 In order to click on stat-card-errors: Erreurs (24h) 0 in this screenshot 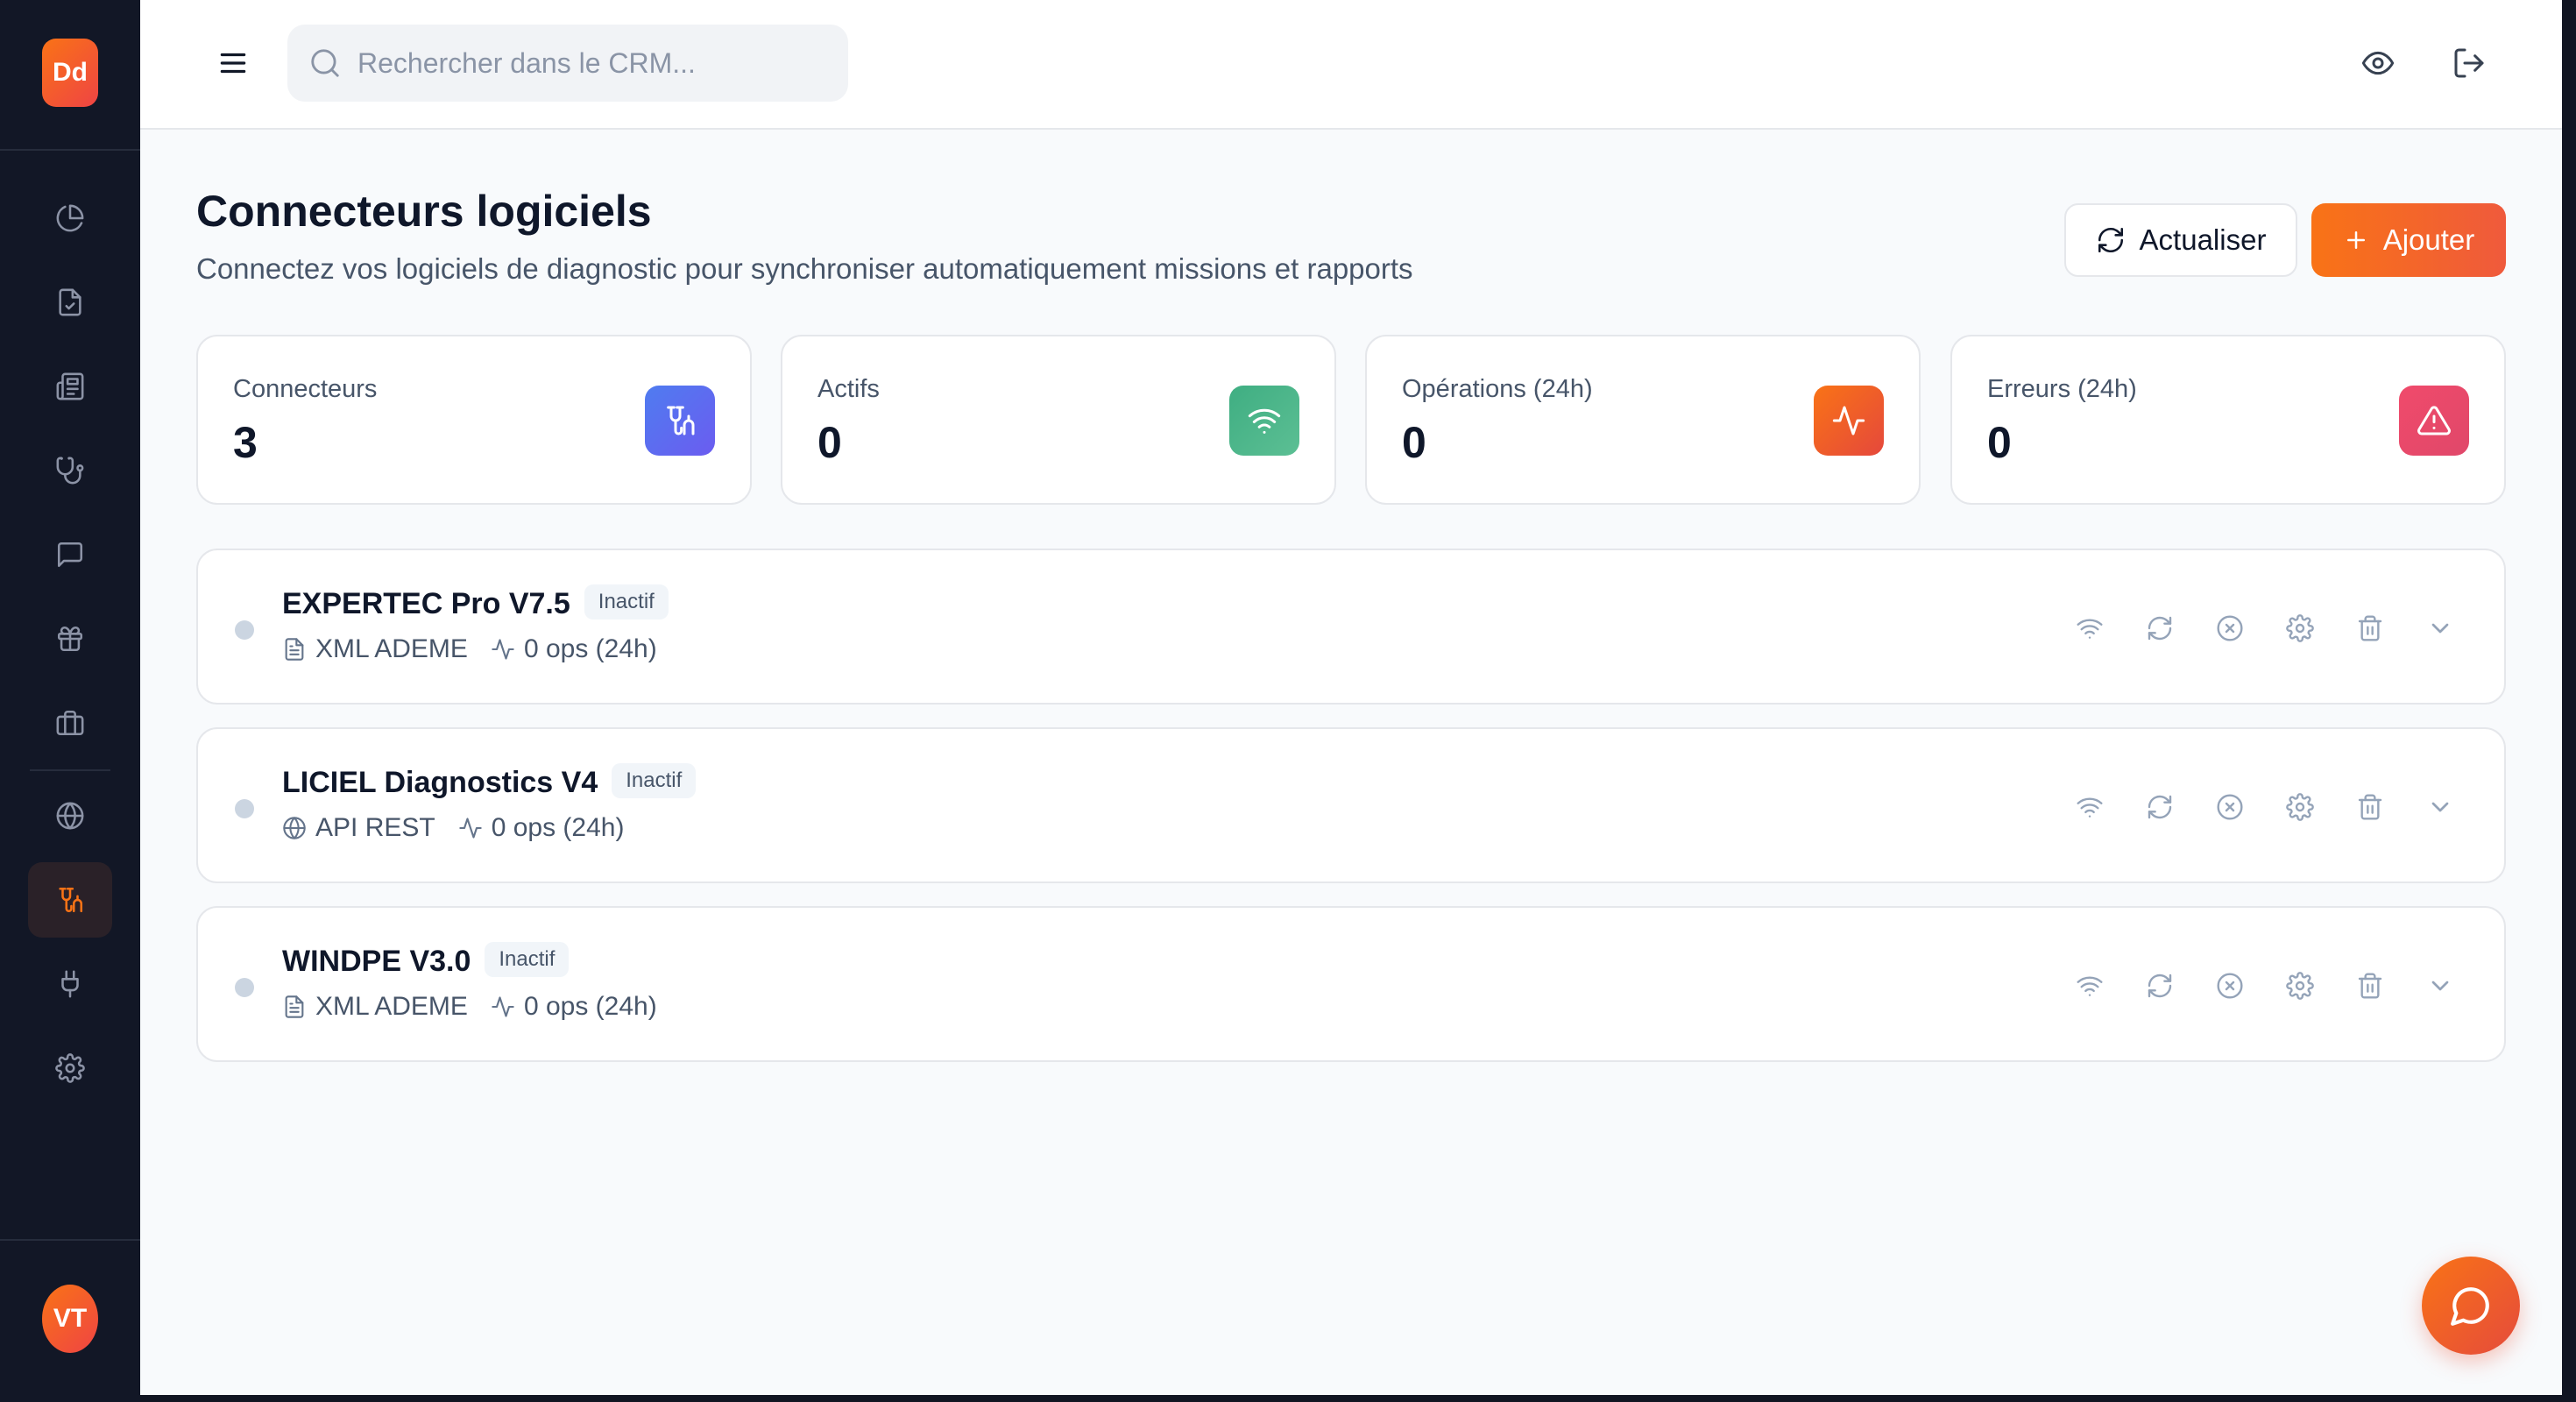, I will do `click(2228, 420)`.